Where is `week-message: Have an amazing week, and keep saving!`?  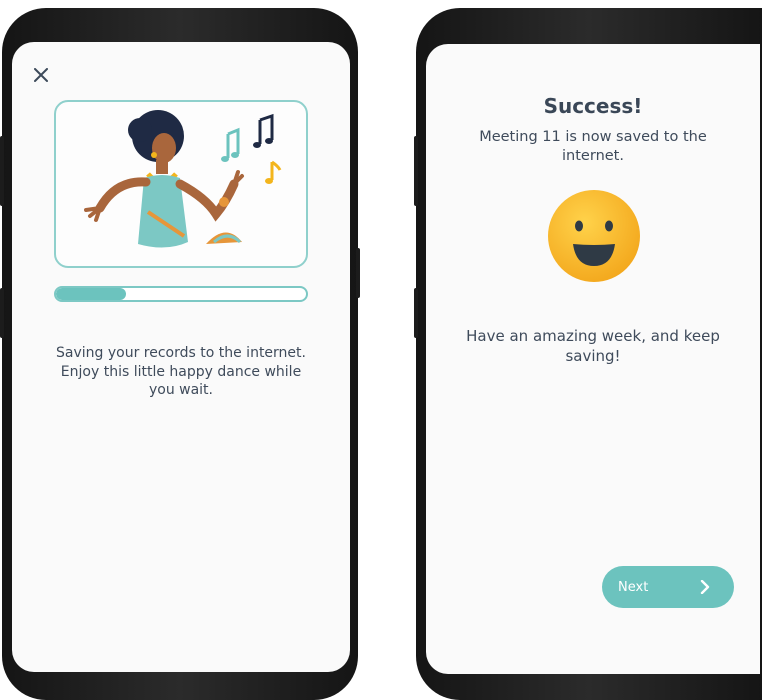 week-message: Have an amazing week, and keep saving! is located at coordinates (593, 346).